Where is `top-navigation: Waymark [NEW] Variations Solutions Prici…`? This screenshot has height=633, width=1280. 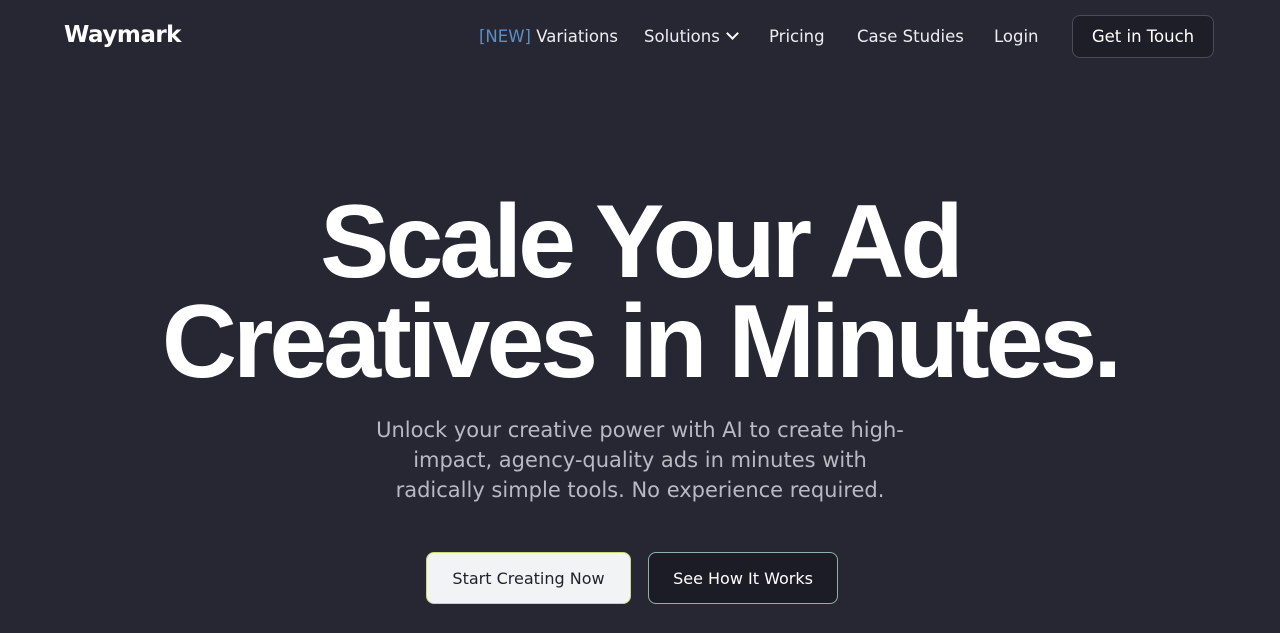
top-navigation: Waymark [NEW] Variations Solutions Prici… is located at coordinates (640, 37).